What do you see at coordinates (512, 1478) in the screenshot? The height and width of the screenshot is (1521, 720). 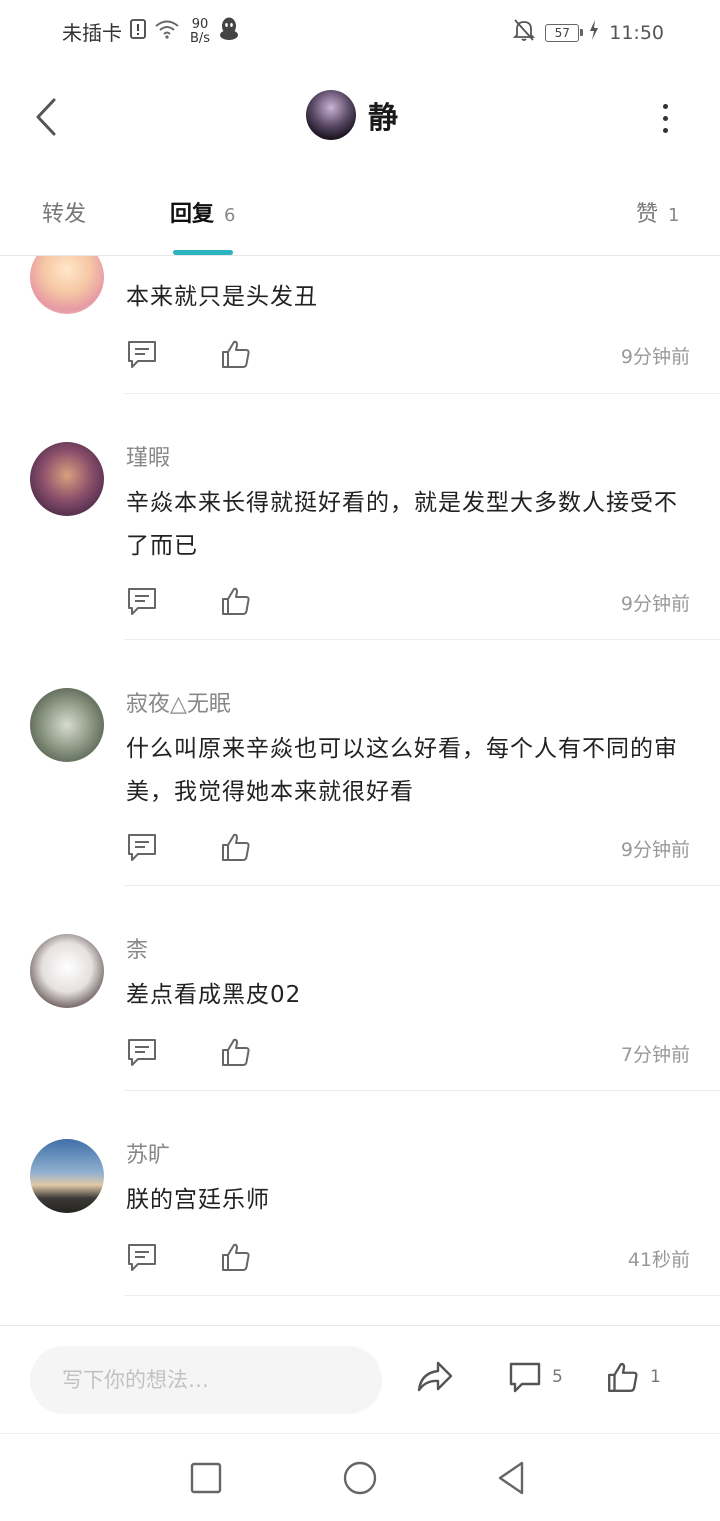 I see `back-triangle-icon` at bounding box center [512, 1478].